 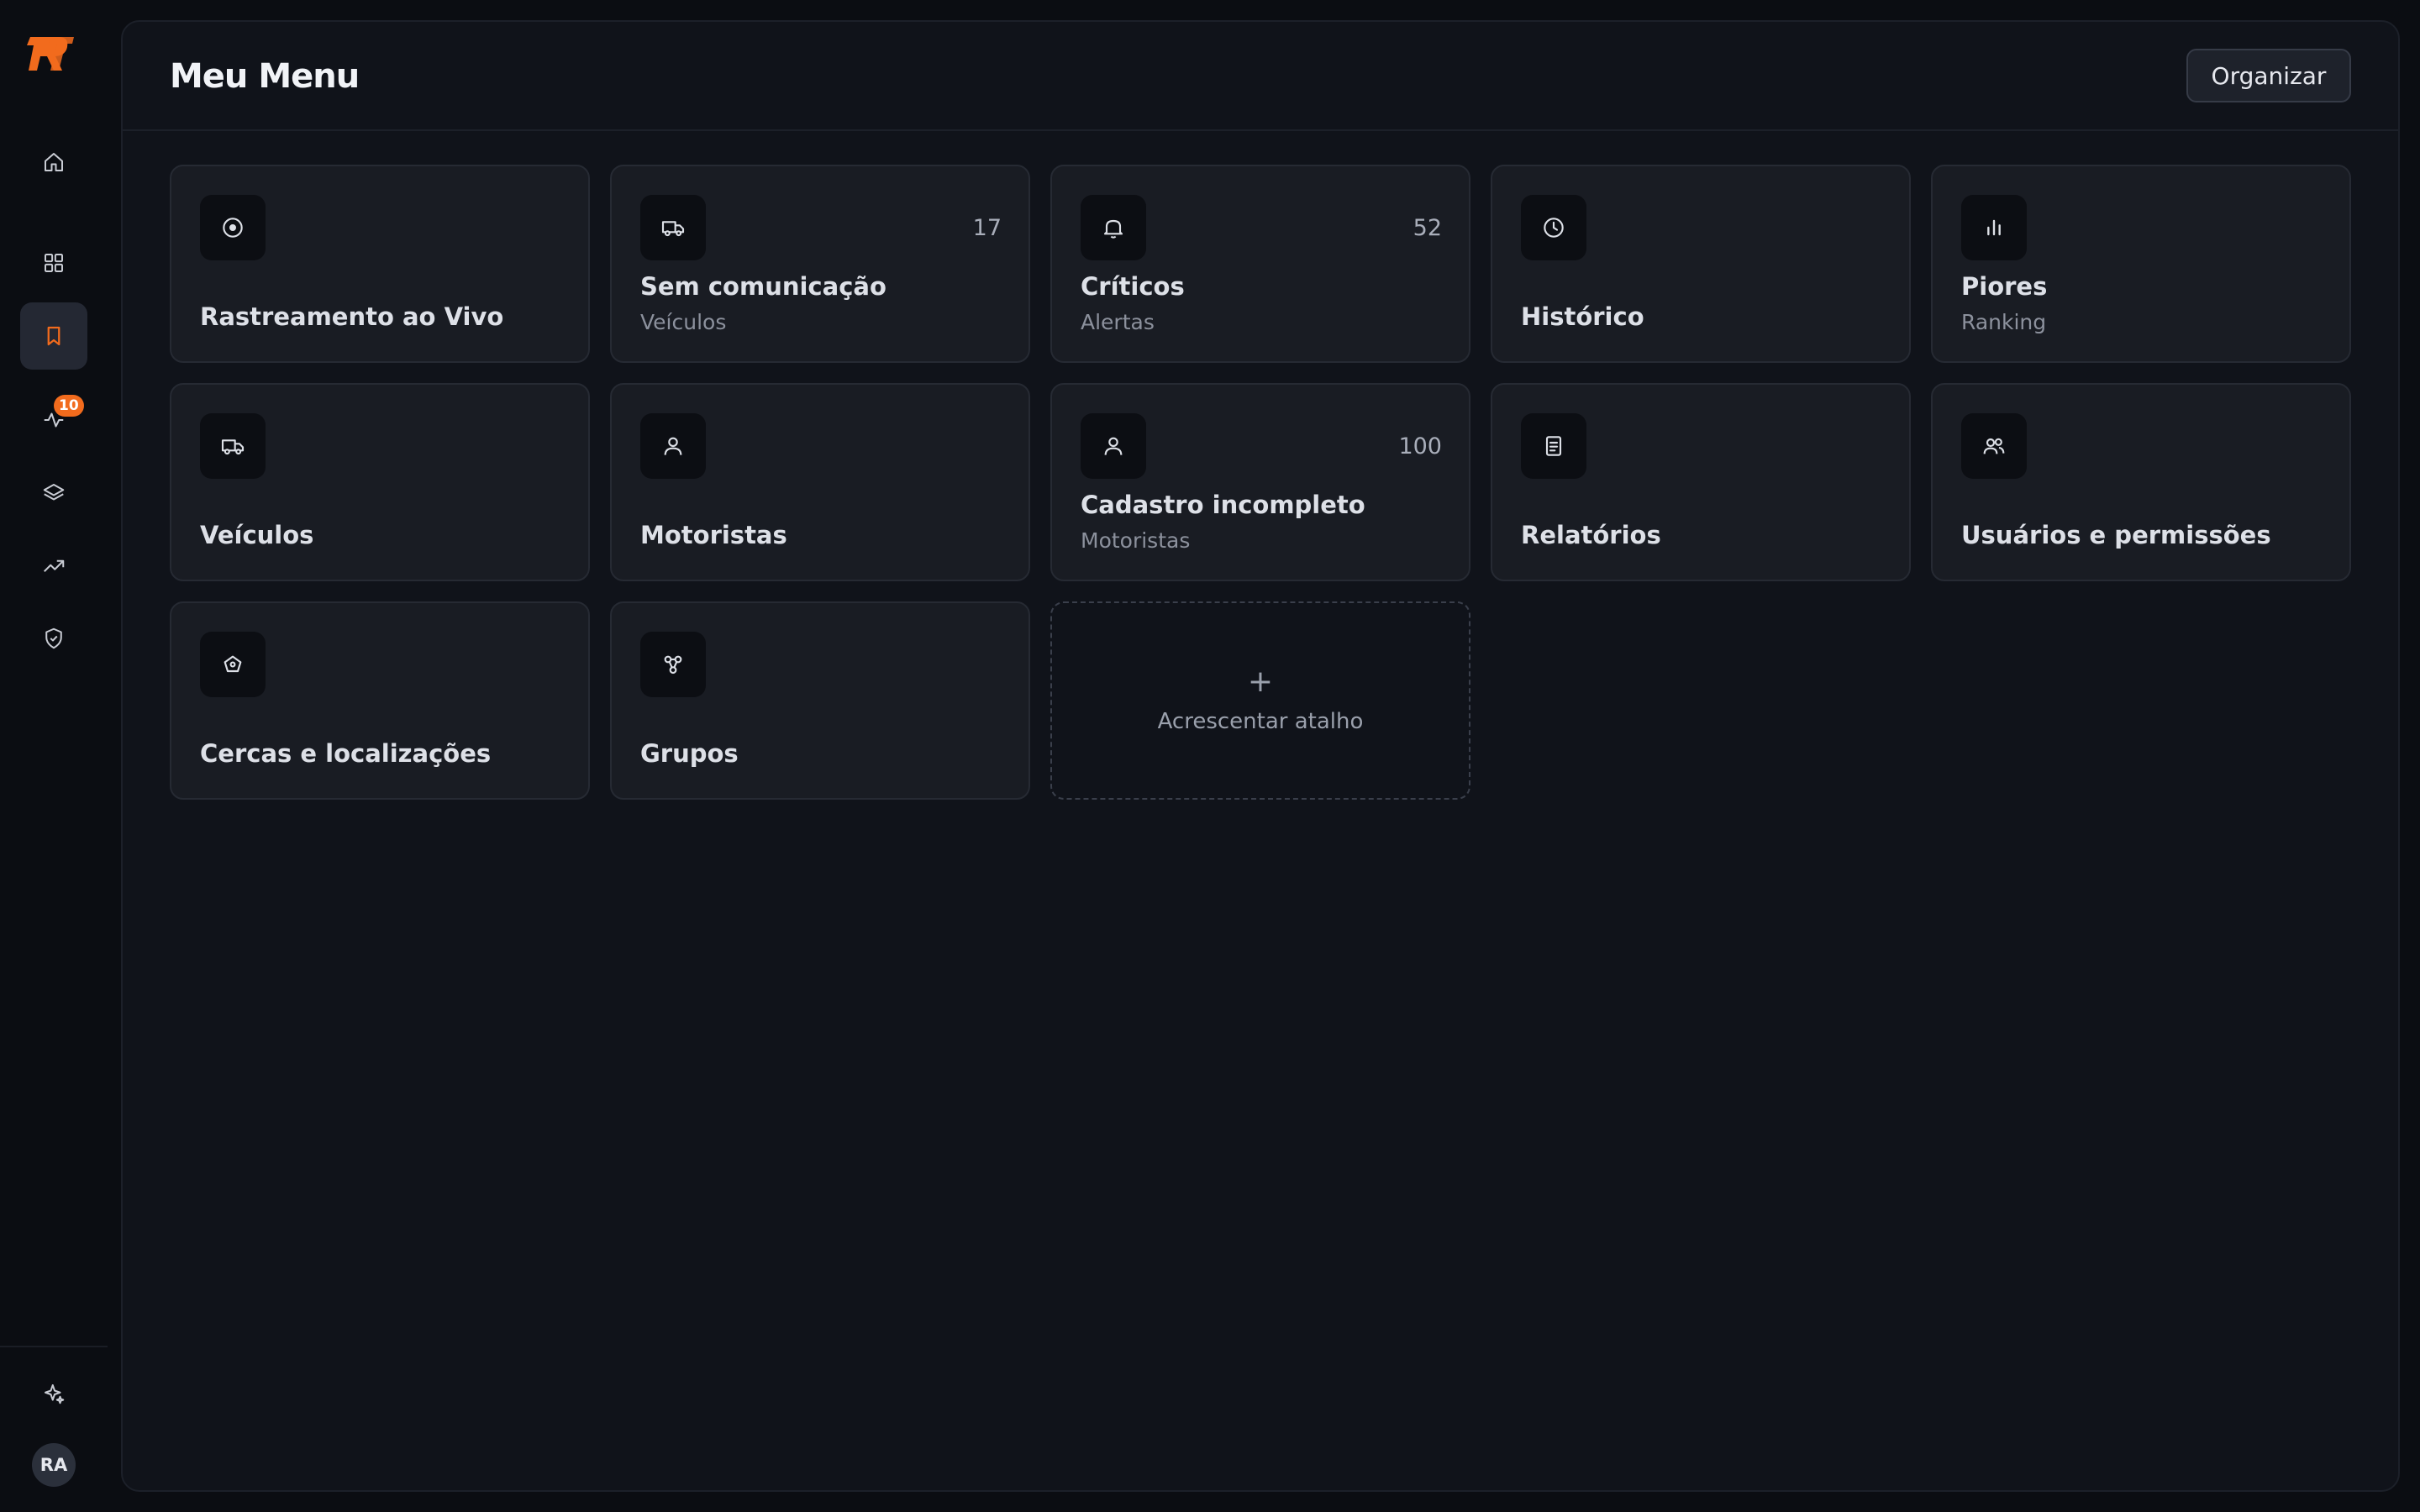 What do you see at coordinates (69, 406) in the screenshot?
I see `notification-badge: 10` at bounding box center [69, 406].